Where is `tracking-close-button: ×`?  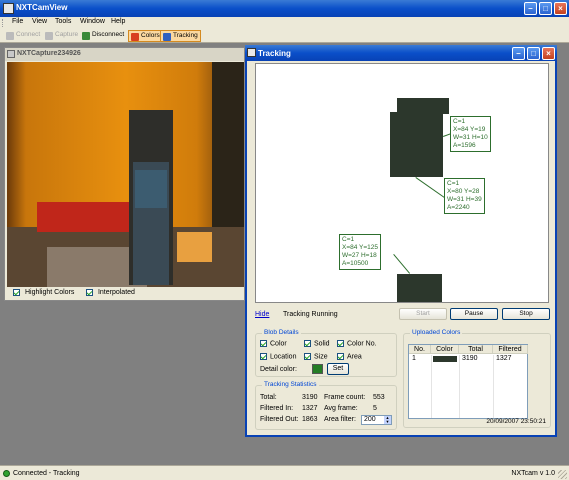
tracking-close-button: × is located at coordinates (548, 53).